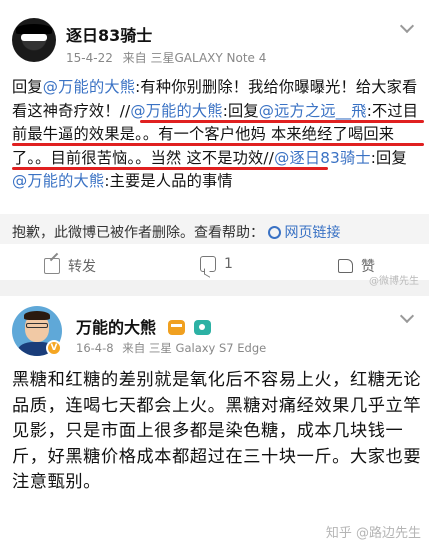 The width and height of the screenshot is (429, 545). I want to click on share-icon, so click(52, 266).